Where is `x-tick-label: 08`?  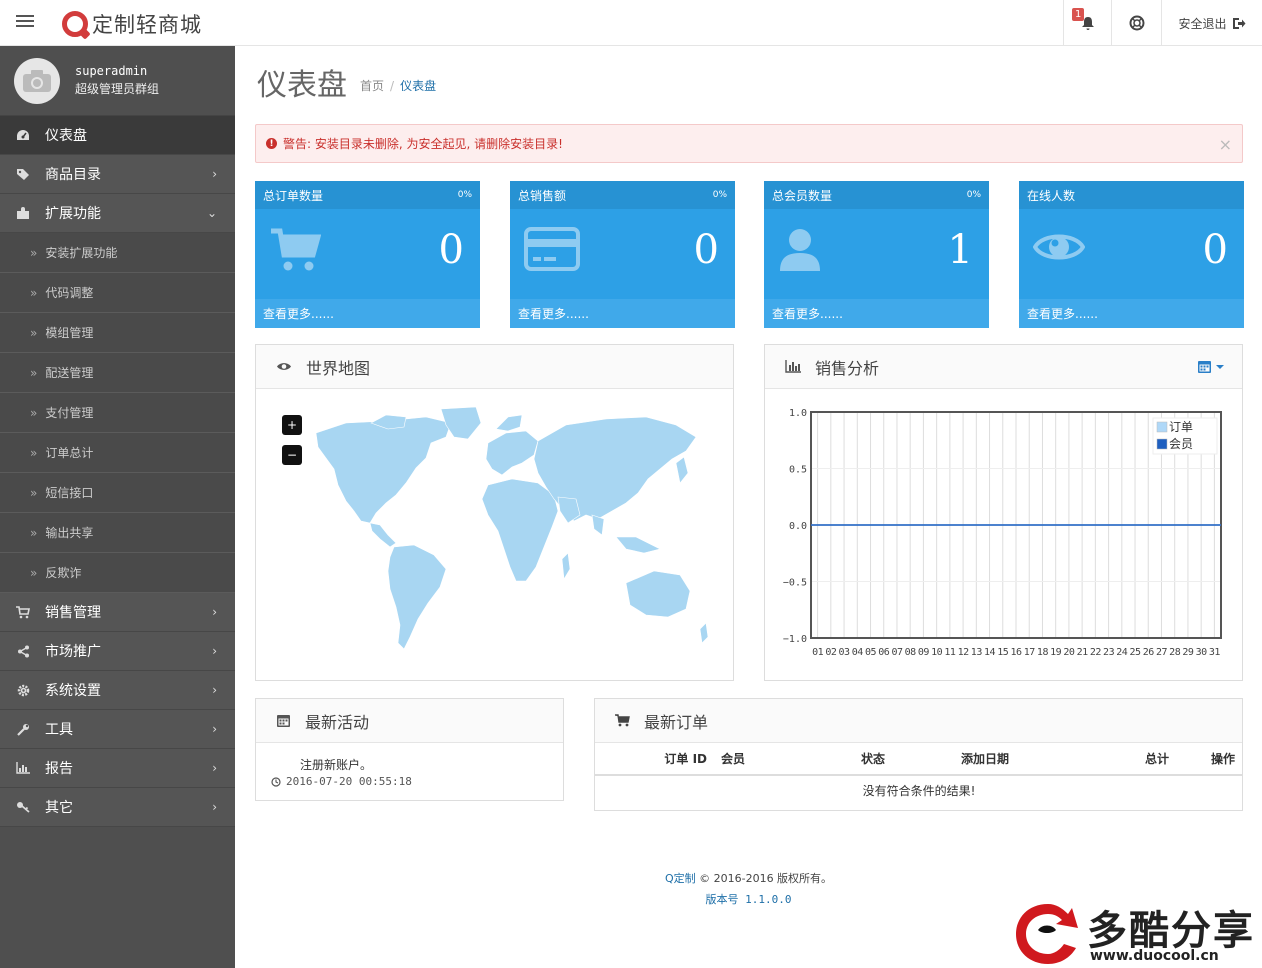
x-tick-label: 08 is located at coordinates (911, 652).